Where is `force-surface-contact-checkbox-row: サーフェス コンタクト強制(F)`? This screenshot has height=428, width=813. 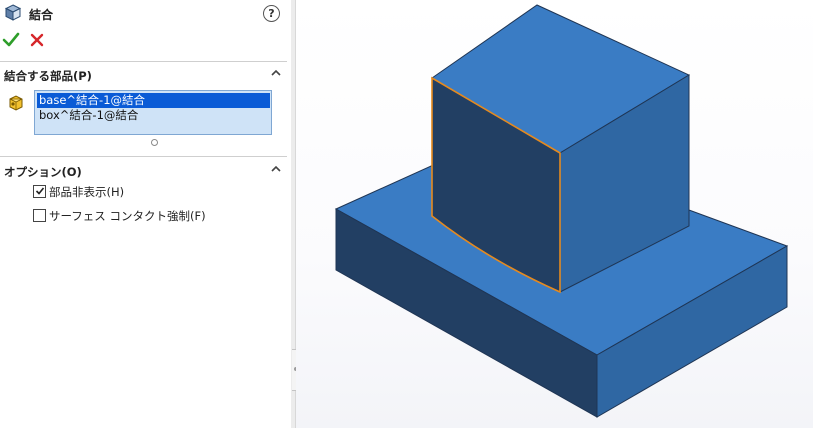
force-surface-contact-checkbox-row: サーフェス コンタクト強制(F) is located at coordinates (153, 216).